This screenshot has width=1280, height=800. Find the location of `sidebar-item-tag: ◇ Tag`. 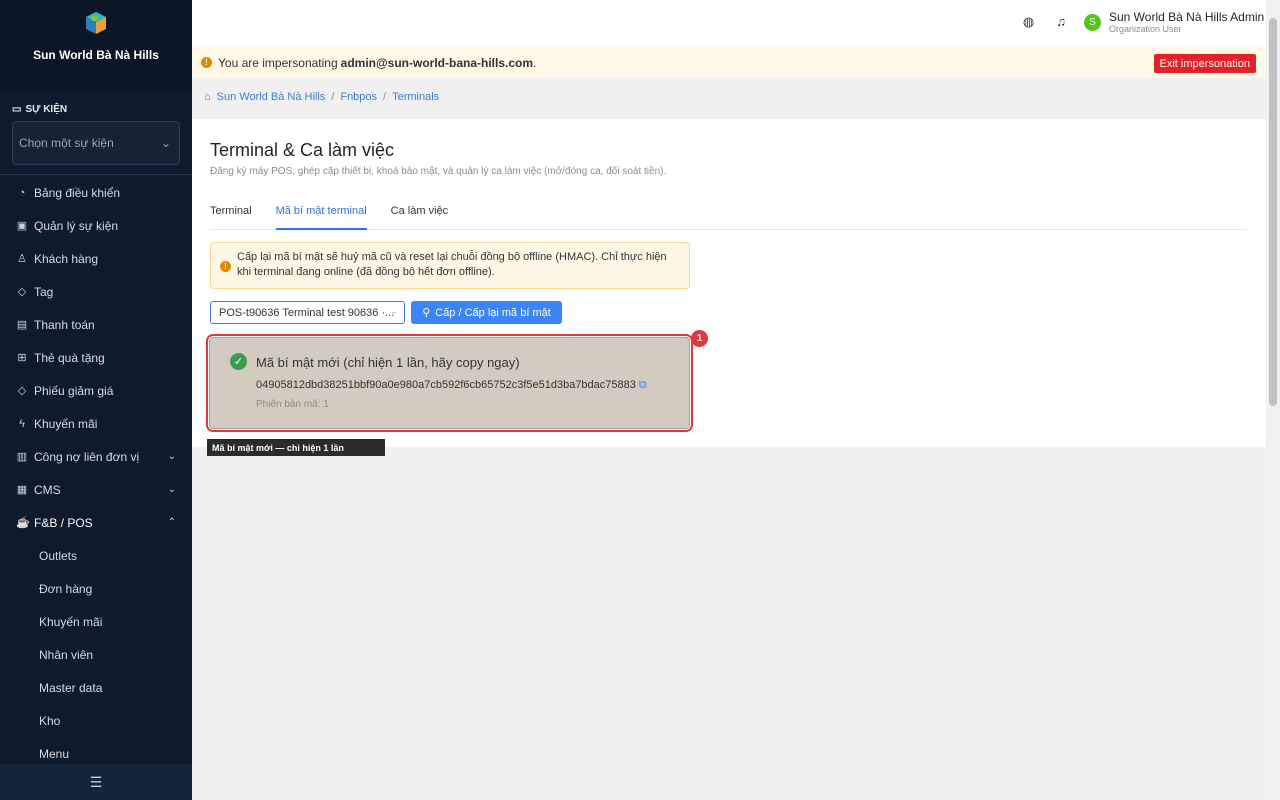

sidebar-item-tag: ◇ Tag is located at coordinates (96, 291).